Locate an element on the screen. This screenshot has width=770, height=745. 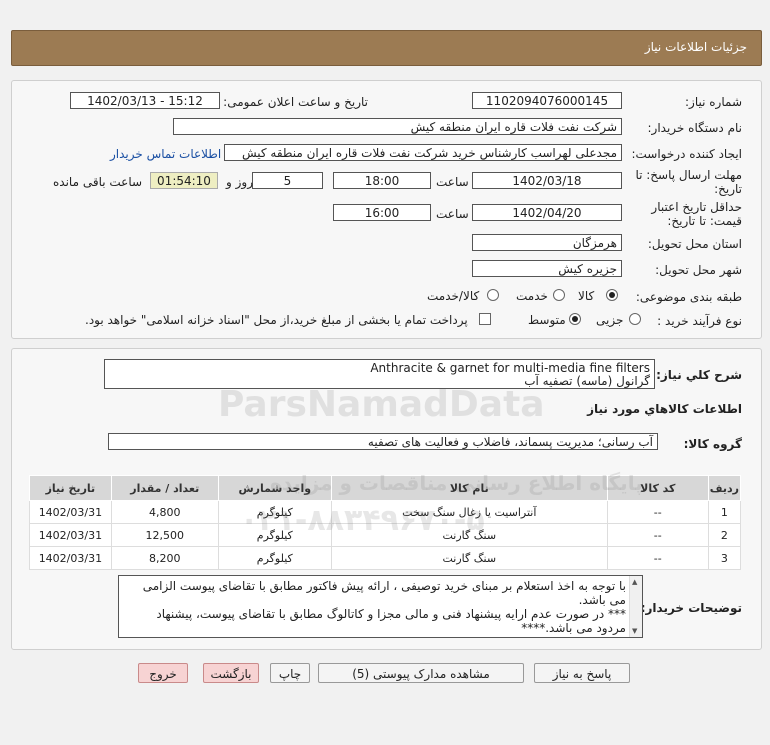
cell-quantity: 12,500 is located at coordinates (164, 535).